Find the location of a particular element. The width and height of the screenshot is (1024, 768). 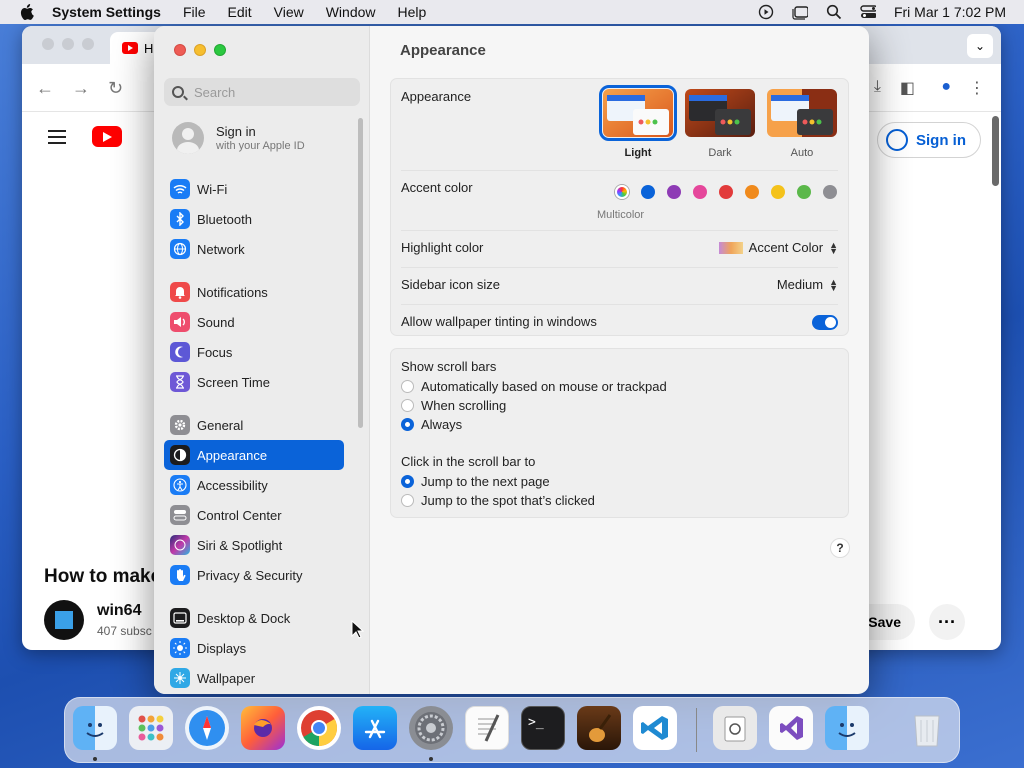

accent-blue-swatch is located at coordinates (648, 192).